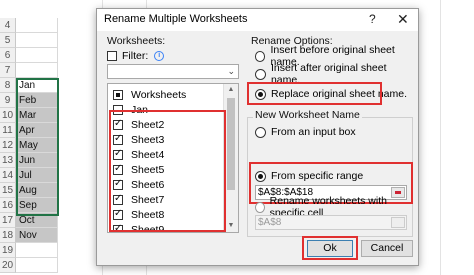 This screenshot has height=275, width=474. What do you see at coordinates (398, 222) in the screenshot?
I see `cell-picker-icon` at bounding box center [398, 222].